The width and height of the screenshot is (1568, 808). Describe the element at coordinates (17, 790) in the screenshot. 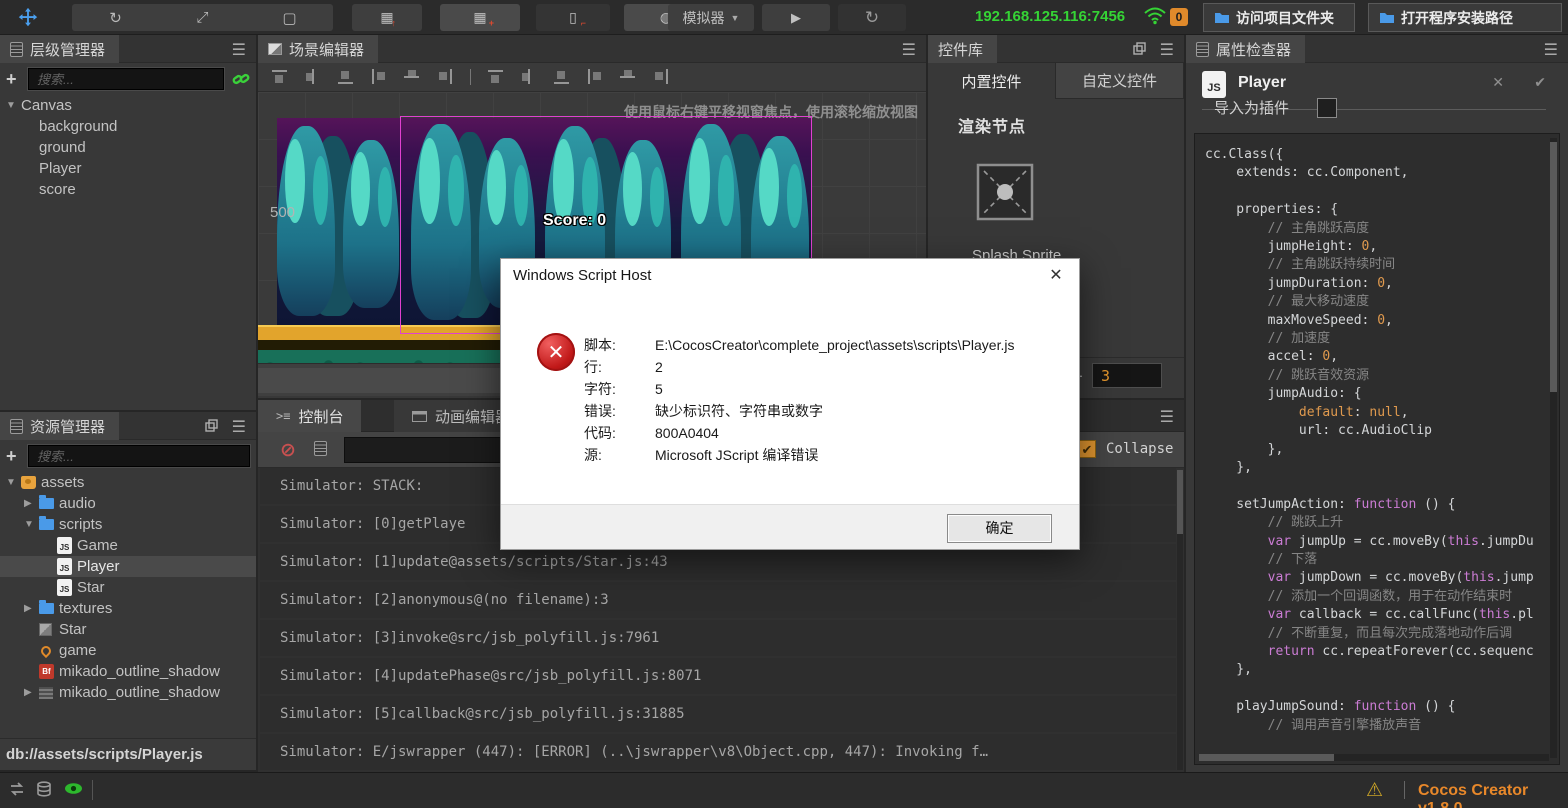

I see `sync-assets-icon` at that location.